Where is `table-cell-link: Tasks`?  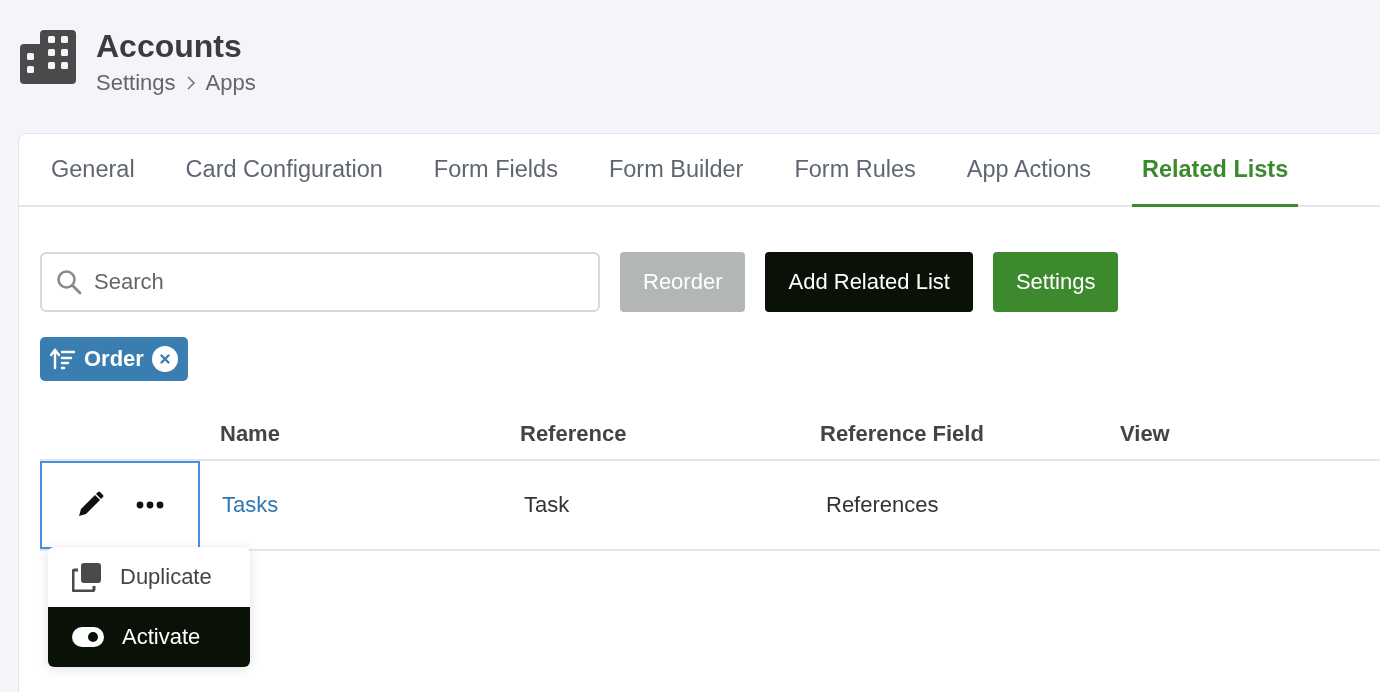
table-cell-link: Tasks is located at coordinates (371, 505).